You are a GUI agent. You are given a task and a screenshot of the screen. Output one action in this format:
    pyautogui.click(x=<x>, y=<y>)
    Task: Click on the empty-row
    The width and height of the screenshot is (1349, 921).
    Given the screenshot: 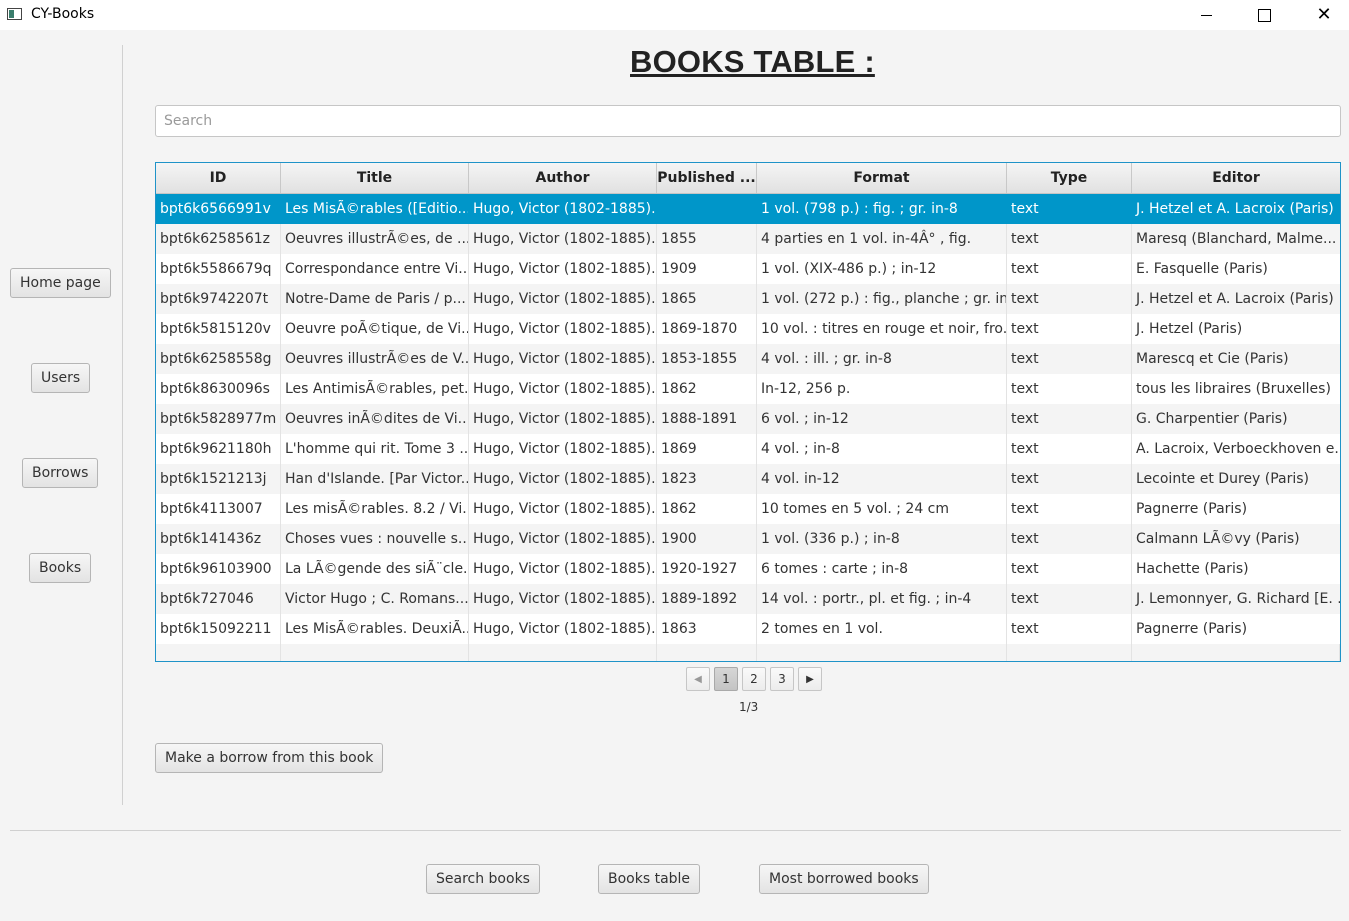 What is the action you would take?
    pyautogui.click(x=748, y=652)
    